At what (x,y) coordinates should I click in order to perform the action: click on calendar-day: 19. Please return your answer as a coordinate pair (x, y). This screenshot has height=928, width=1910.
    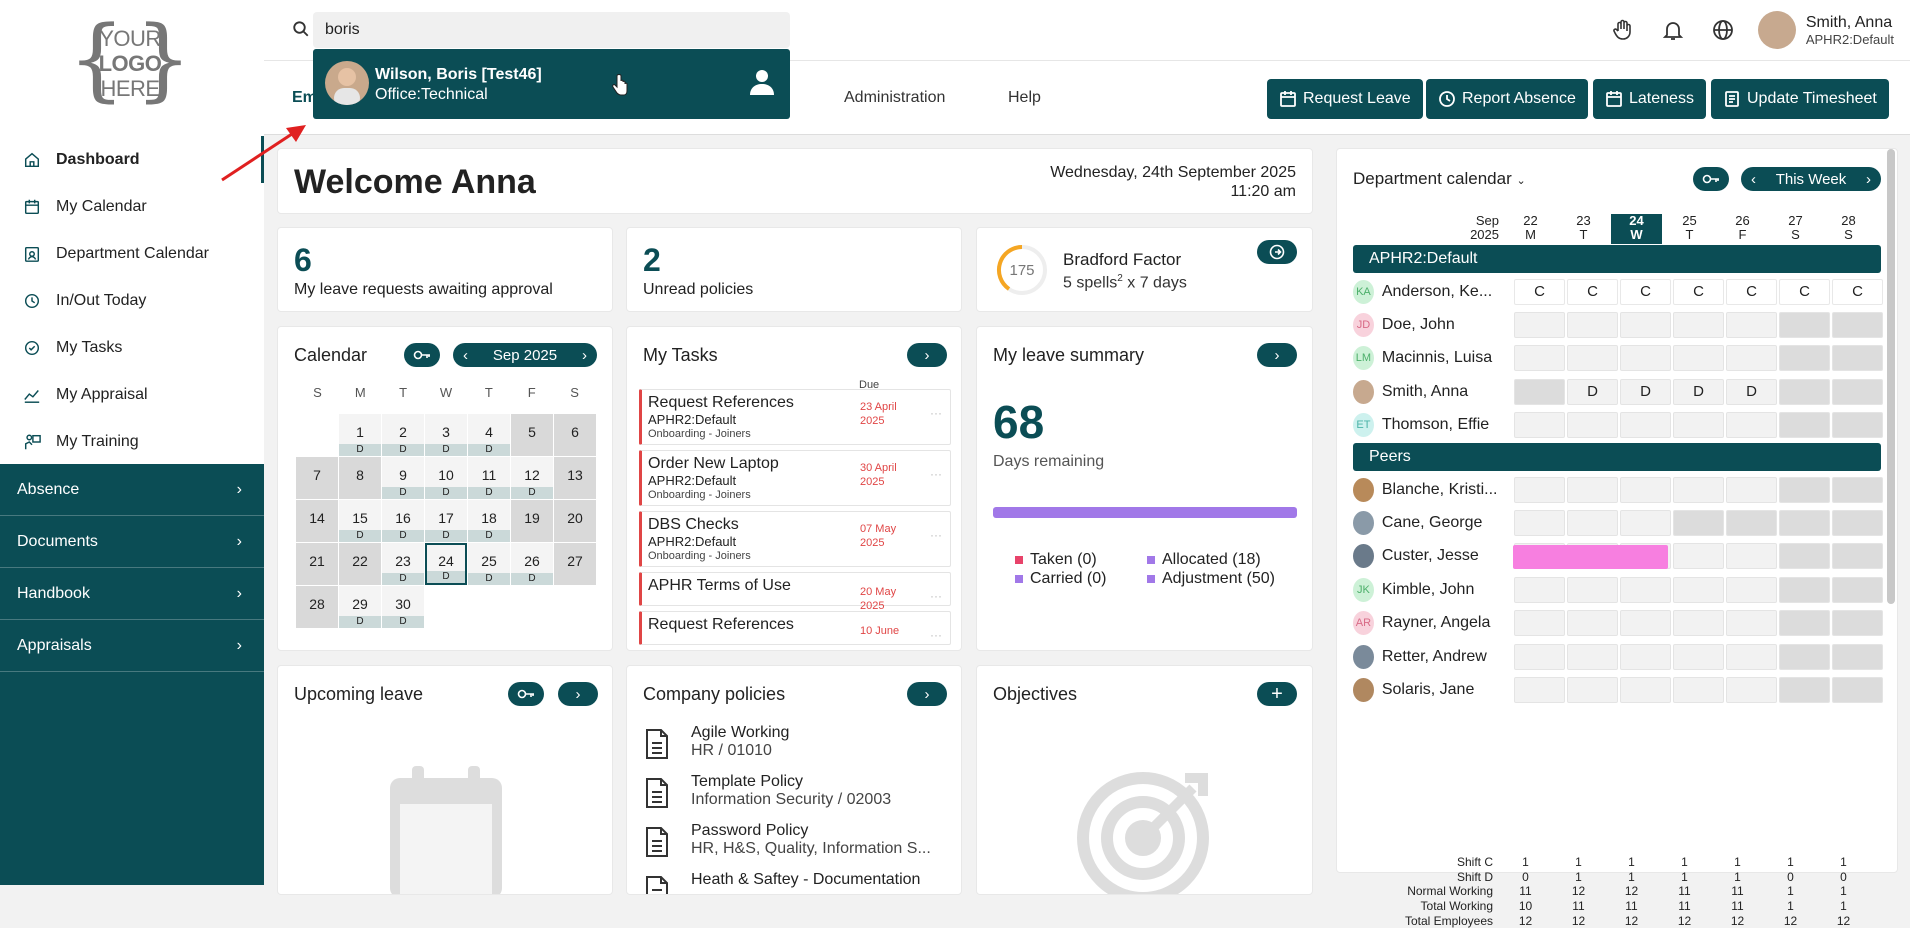
    Looking at the image, I should click on (532, 521).